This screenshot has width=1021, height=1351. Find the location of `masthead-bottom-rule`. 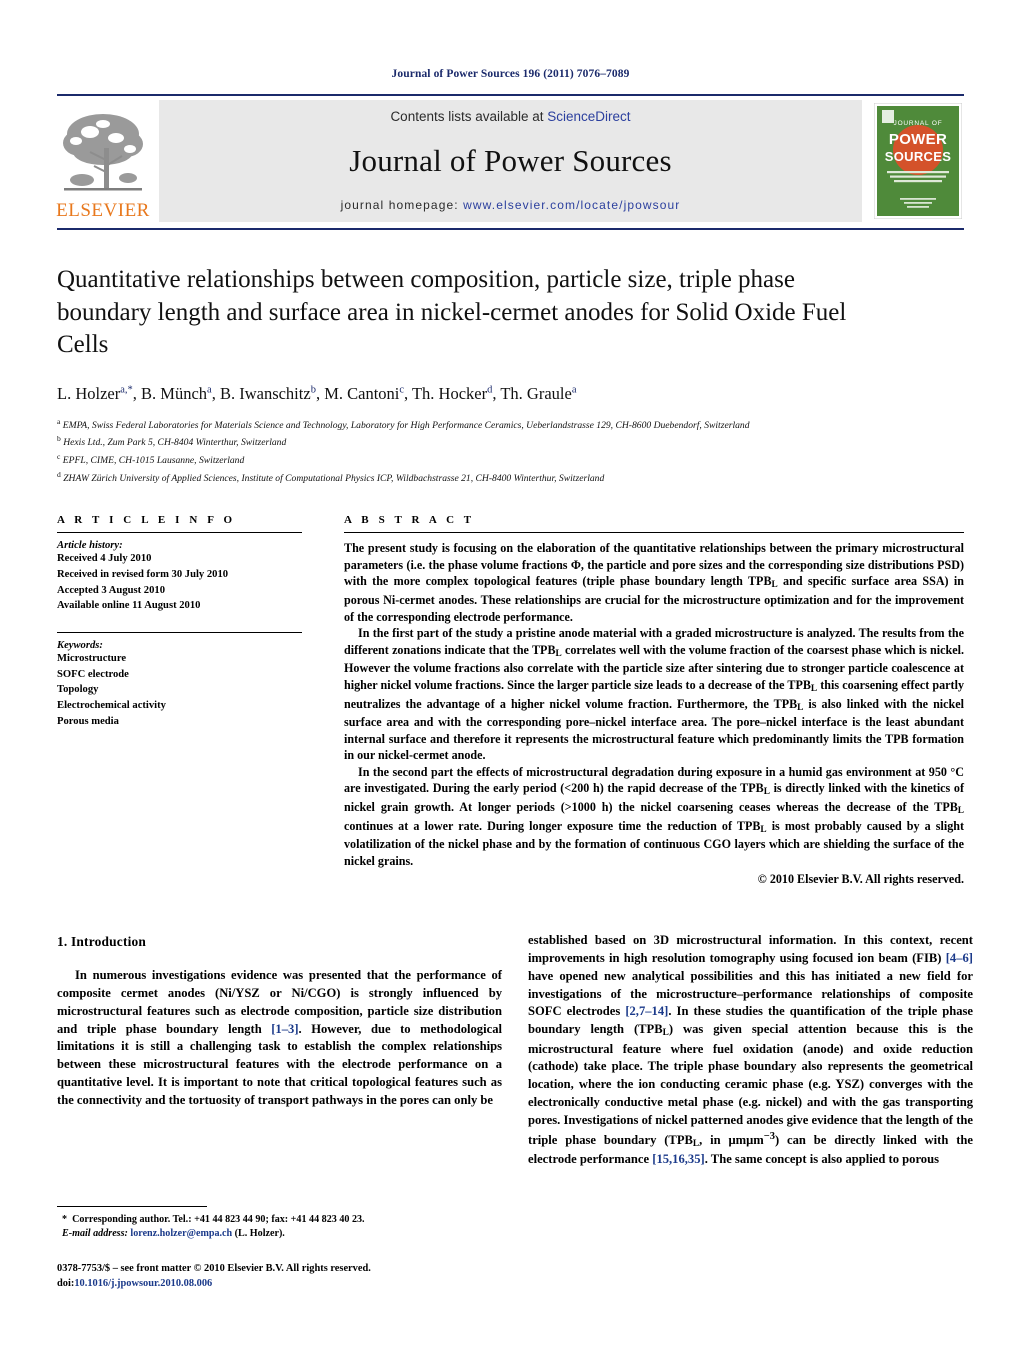

masthead-bottom-rule is located at coordinates (510, 229).